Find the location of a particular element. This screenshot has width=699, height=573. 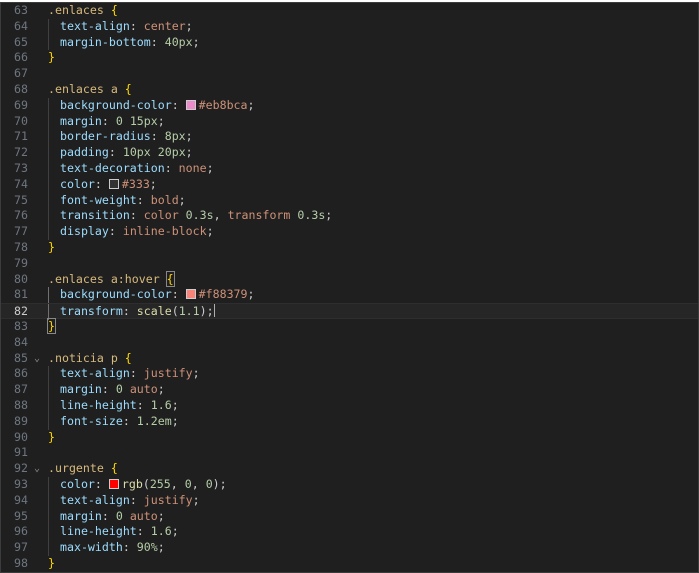

code-token: 90% is located at coordinates (147, 547).